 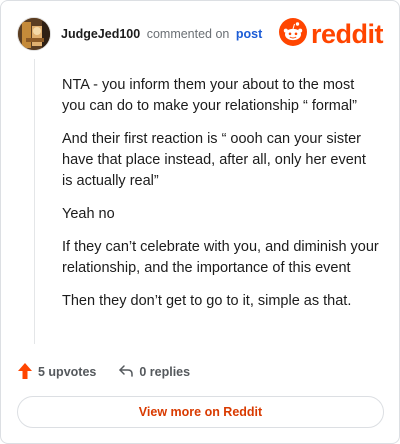 I want to click on comment-header: JudgeJed100 commented on post reddit, so click(x=200, y=34).